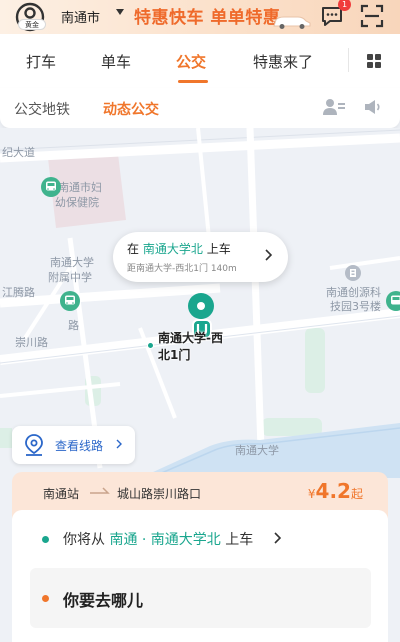 Image resolution: width=400 pixels, height=642 pixels. Describe the element at coordinates (373, 107) in the screenshot. I see `speaker-icon` at that location.